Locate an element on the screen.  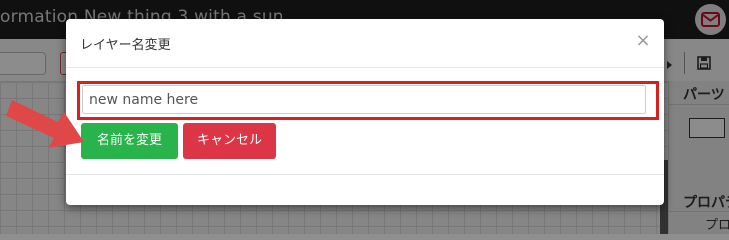
layer-name-input is located at coordinates (364, 99).